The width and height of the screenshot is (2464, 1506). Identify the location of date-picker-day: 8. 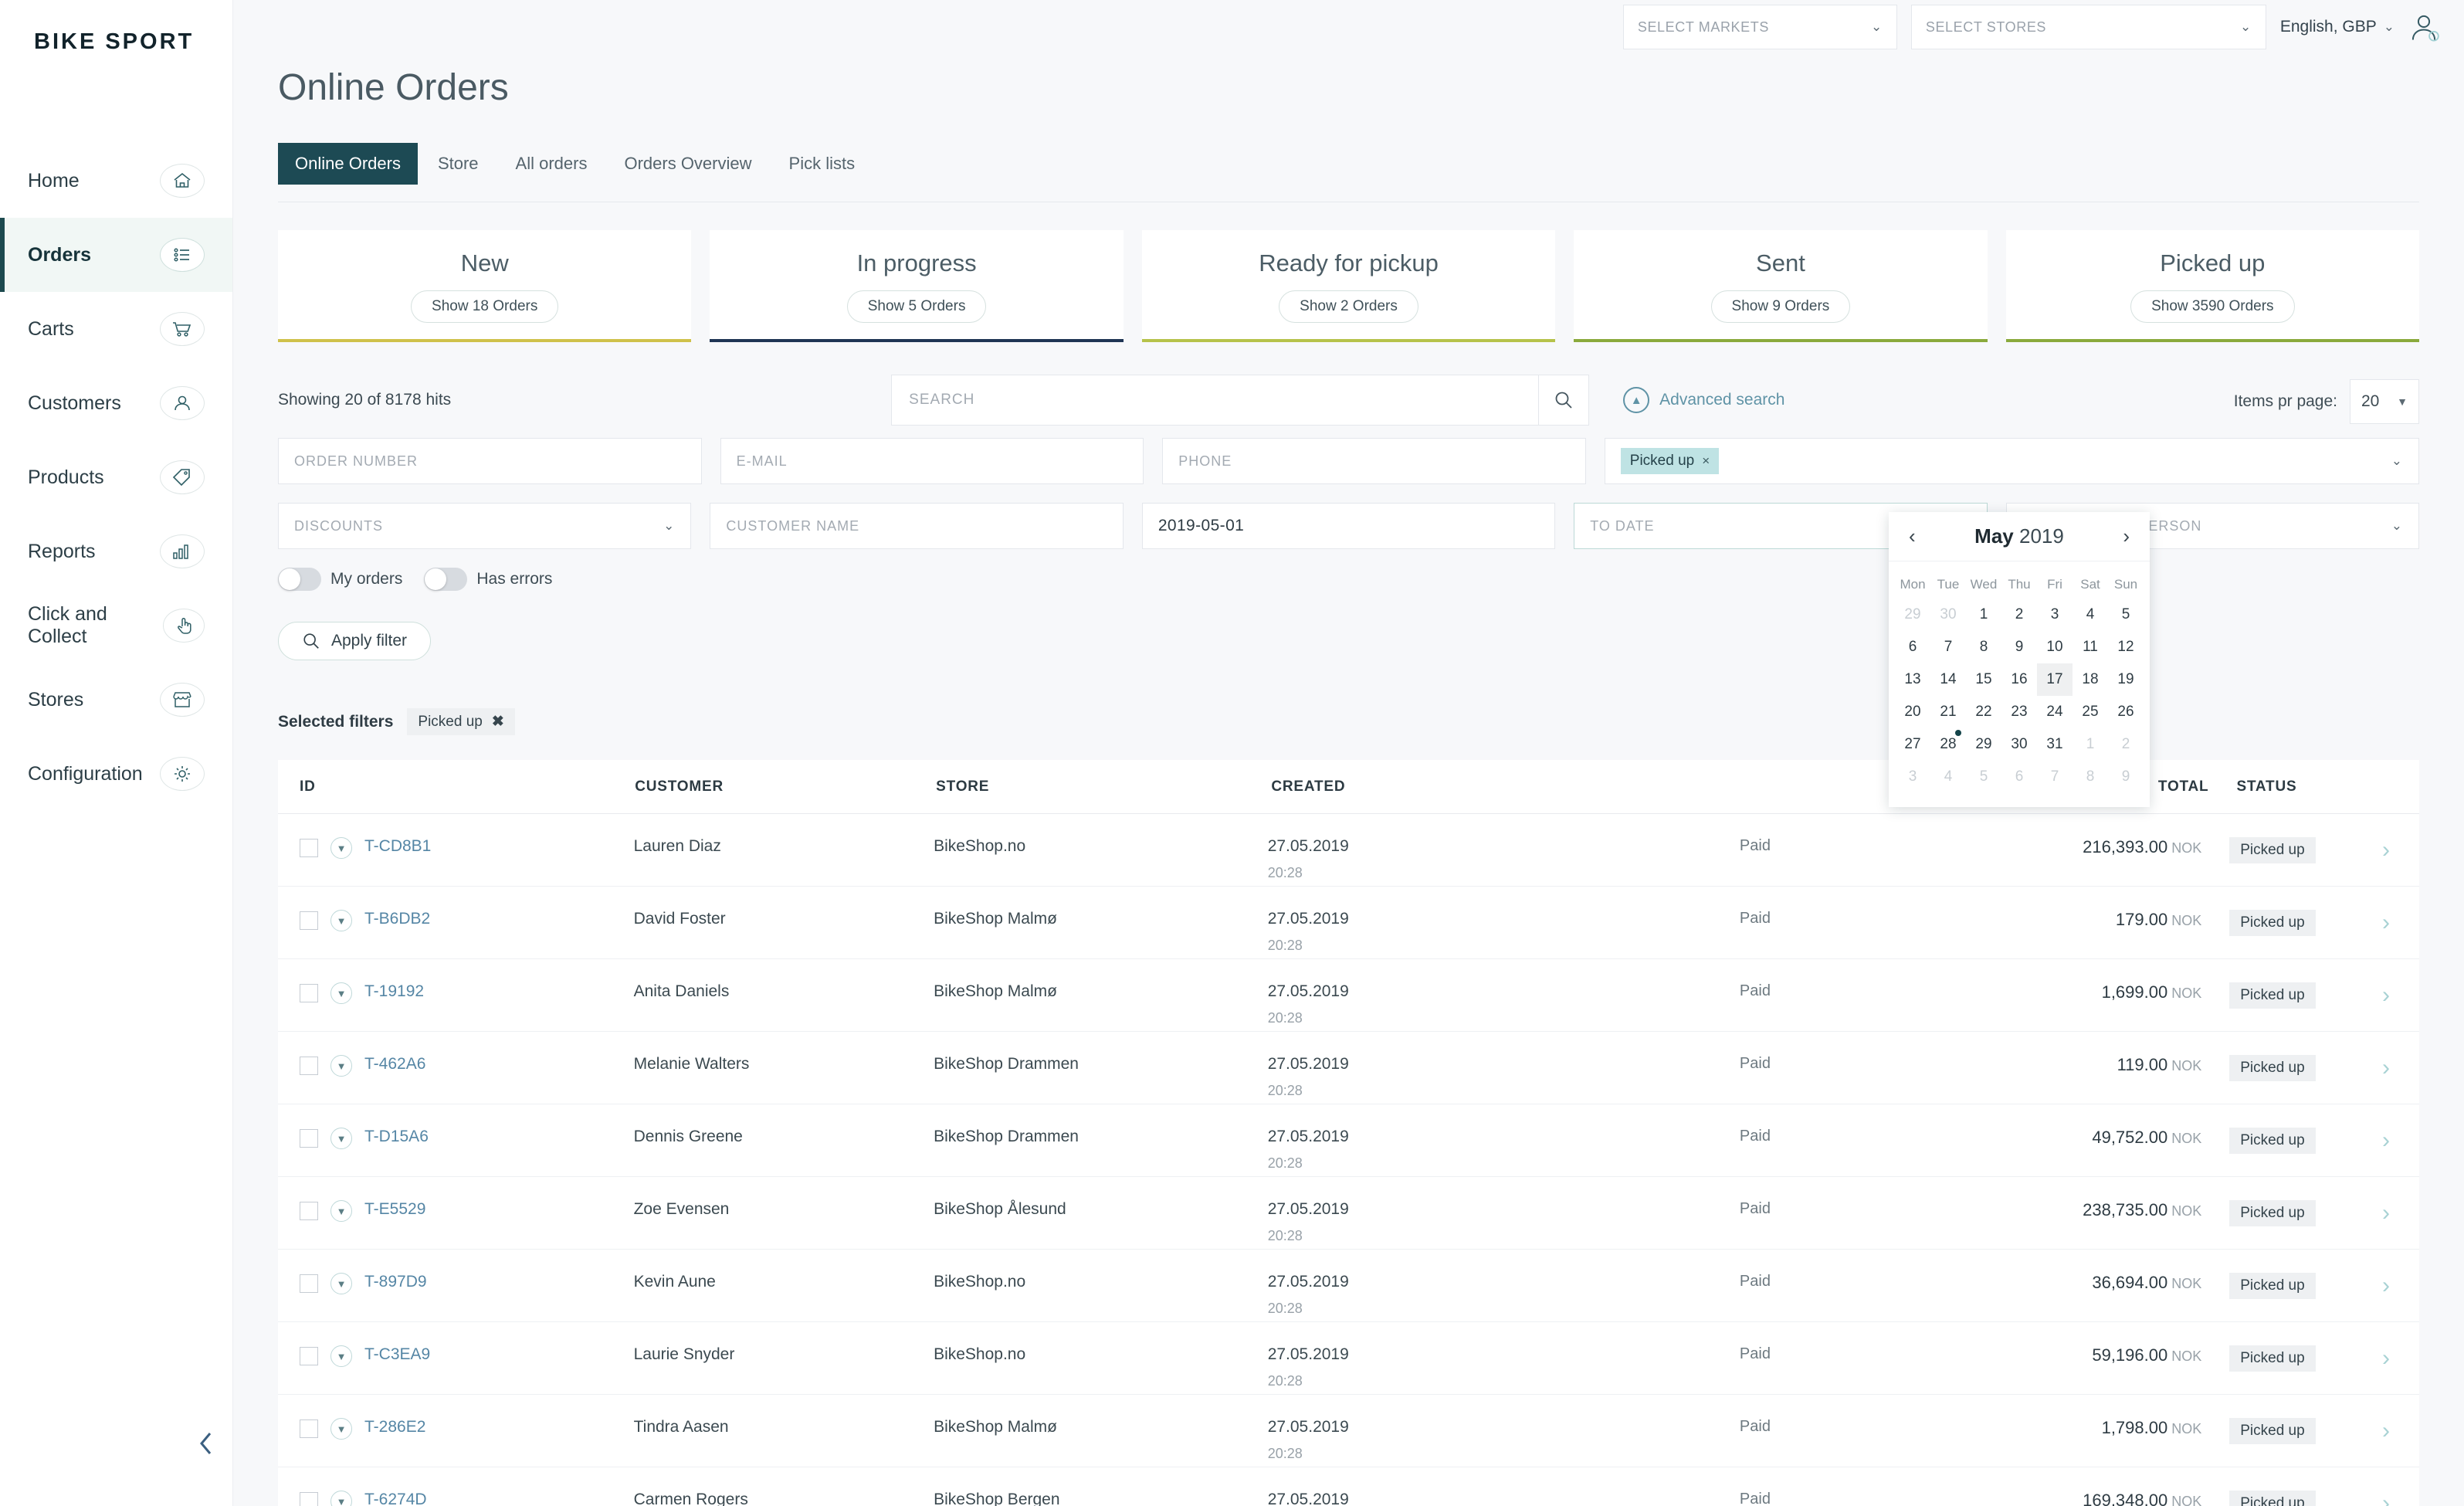
(1983, 647).